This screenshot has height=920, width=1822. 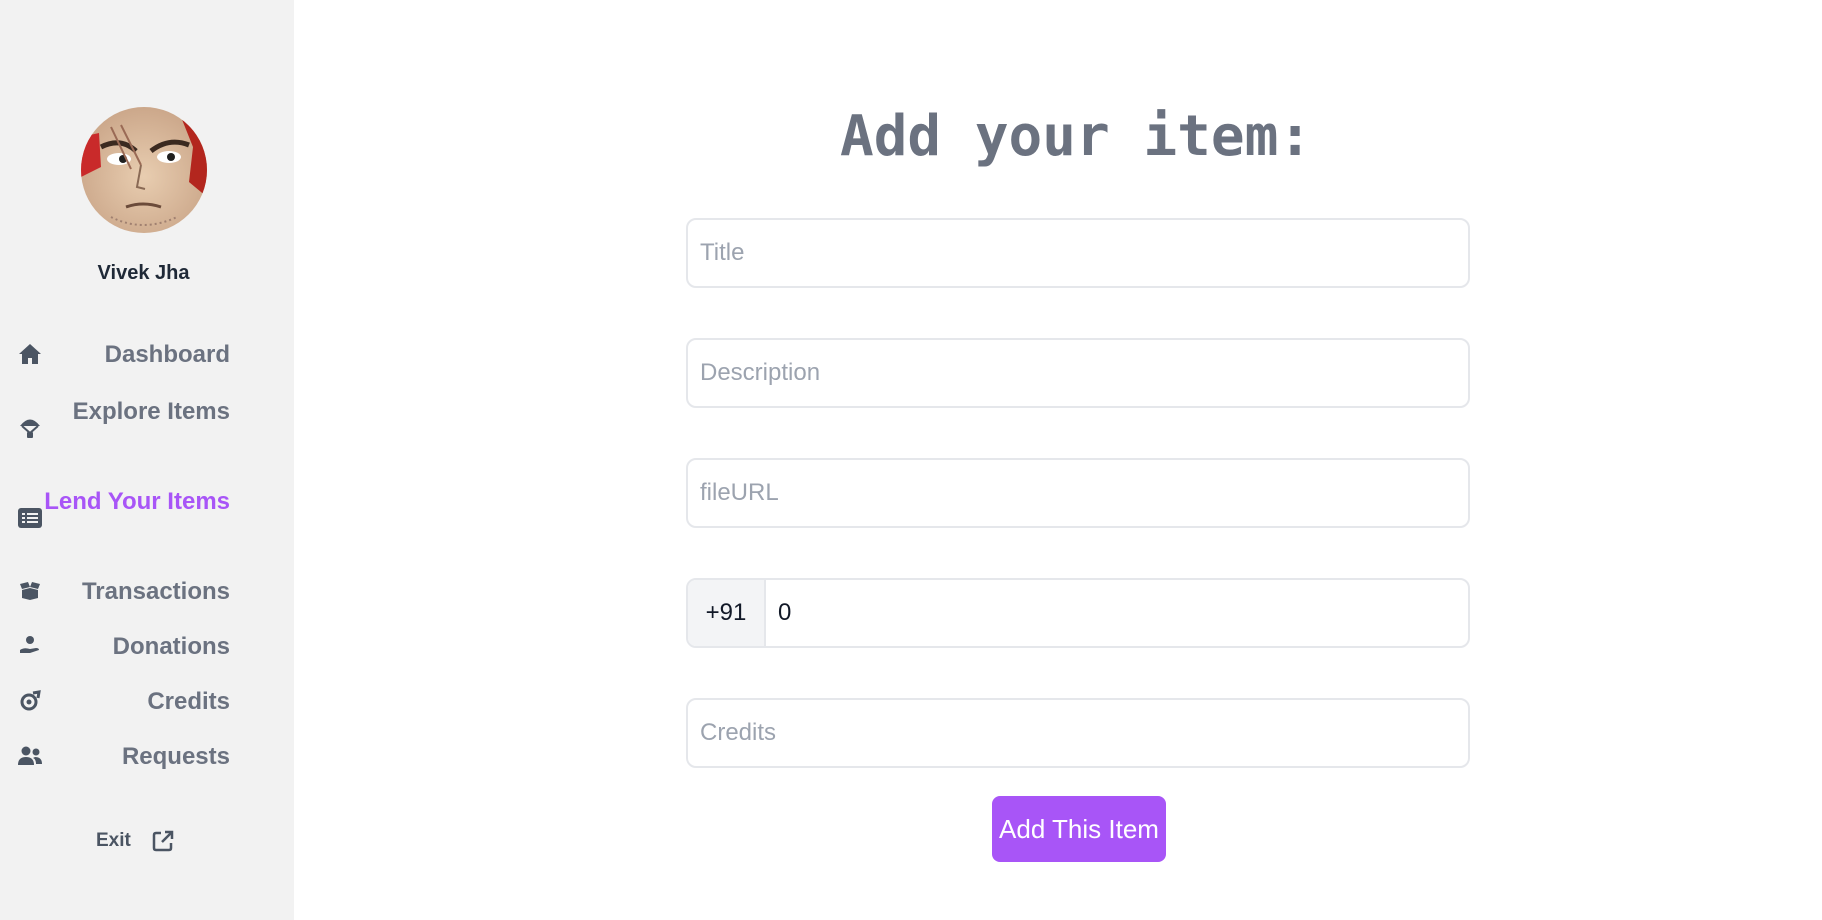 What do you see at coordinates (1079, 829) in the screenshot?
I see `add-item-button: Add This Item` at bounding box center [1079, 829].